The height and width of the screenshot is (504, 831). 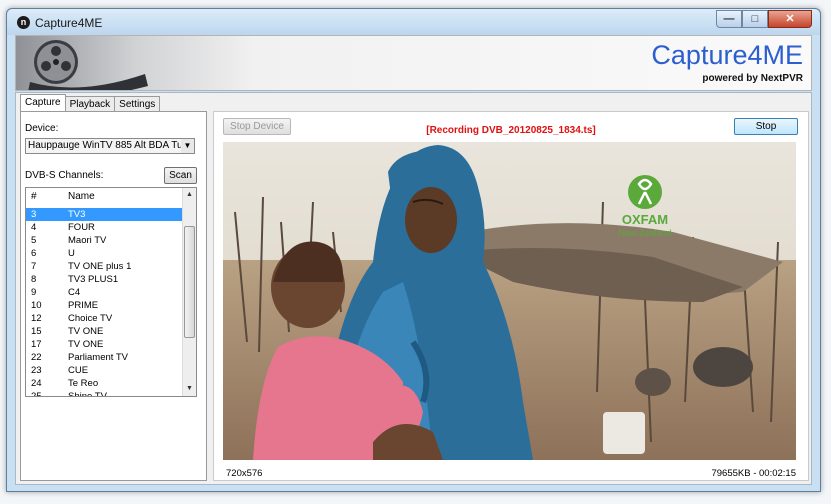 I want to click on tab-strip: Capture Playback Settings, so click(x=90, y=102).